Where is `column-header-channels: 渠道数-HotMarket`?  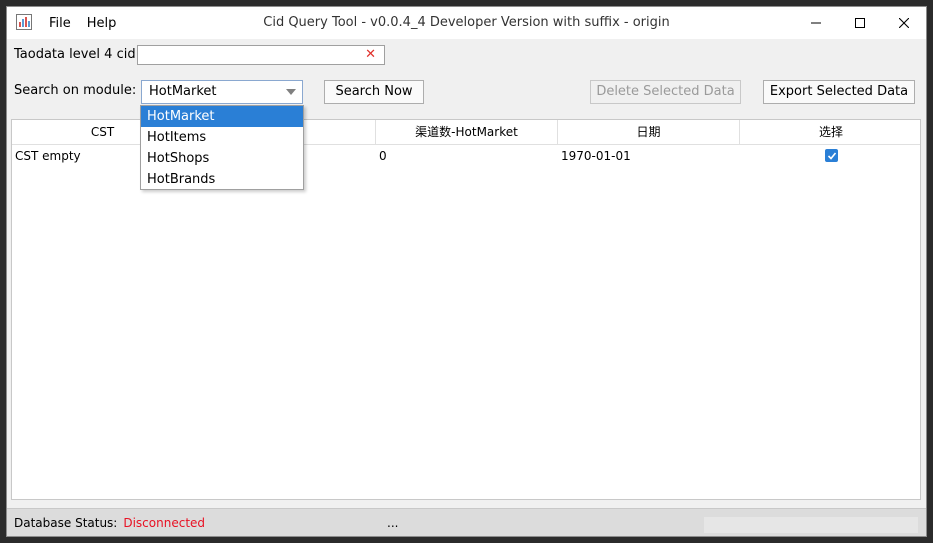
column-header-channels: 渠道数-HotMarket is located at coordinates (467, 132).